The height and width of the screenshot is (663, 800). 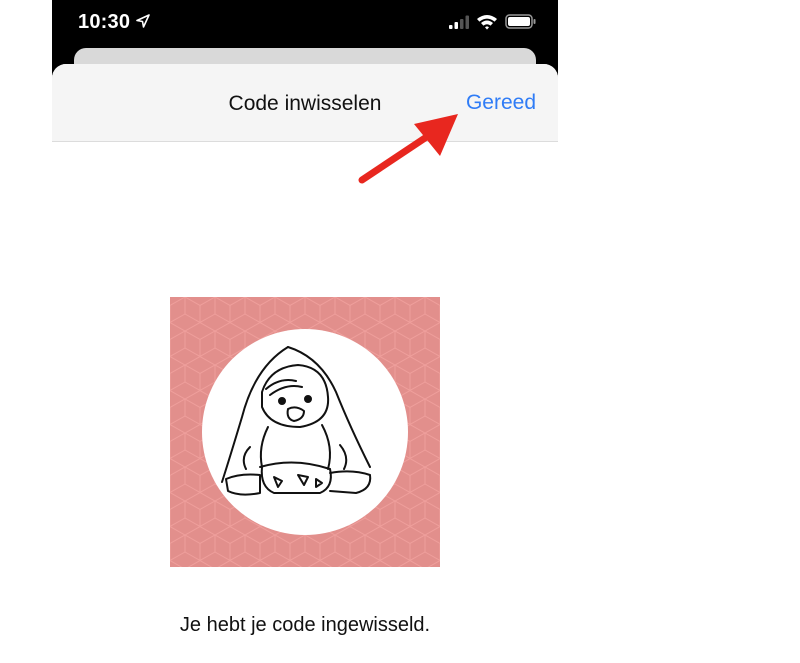 What do you see at coordinates (143, 21) in the screenshot?
I see `location-arrow-icon` at bounding box center [143, 21].